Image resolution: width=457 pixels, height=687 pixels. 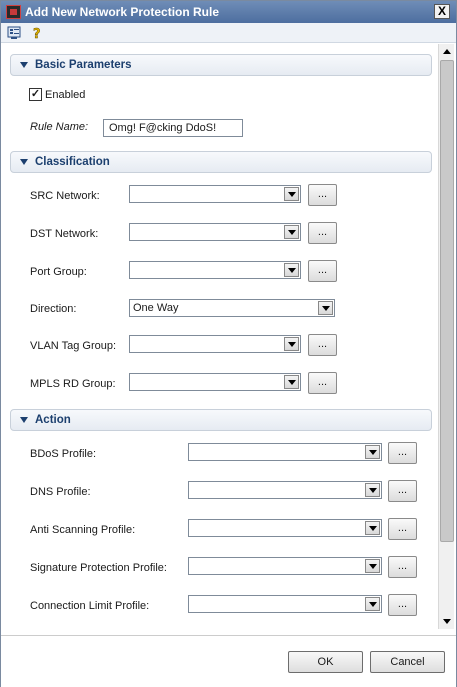 I want to click on dst-network-label: DST Network:, so click(x=64, y=234).